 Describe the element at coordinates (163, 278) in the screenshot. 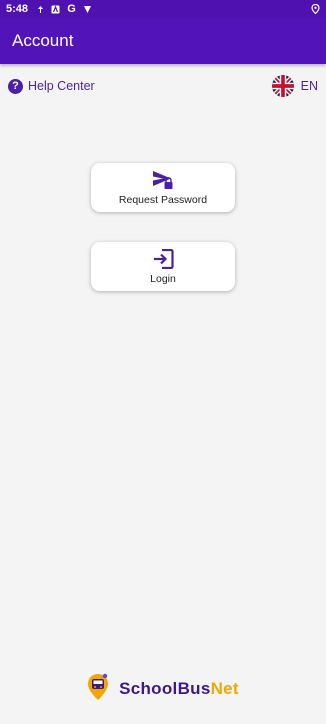

I see `login-label: Login` at that location.